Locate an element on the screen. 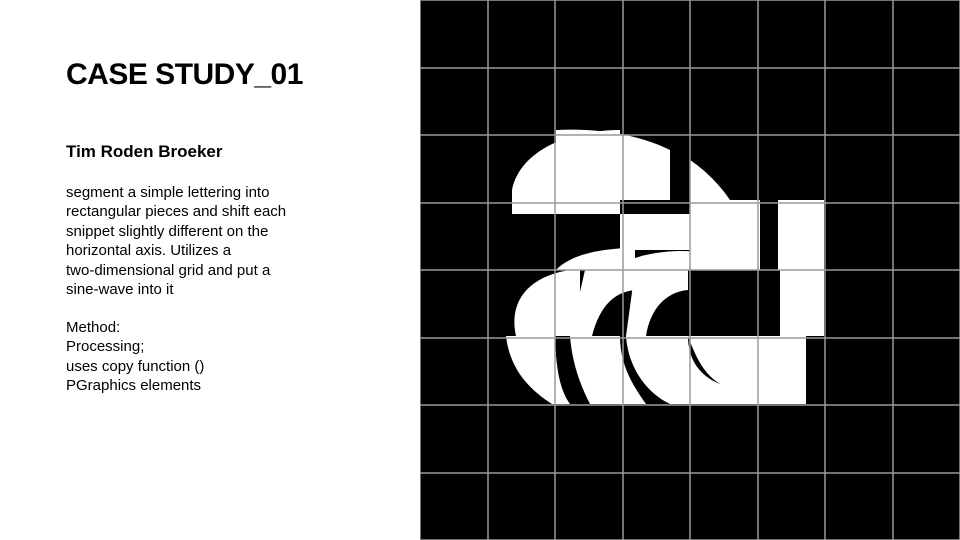  author-name: Tim Roden Broeker is located at coordinates (144, 151).